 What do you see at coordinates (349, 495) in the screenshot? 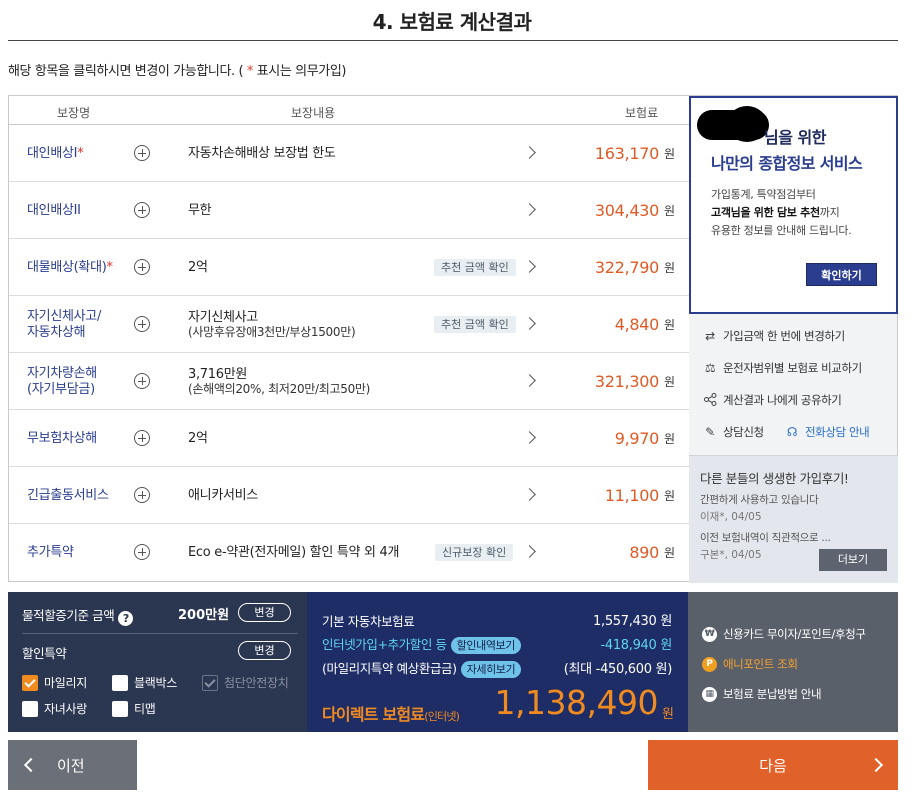
I see `table-row: 긴급출동서비스 애니카서비스 11,100 원` at bounding box center [349, 495].